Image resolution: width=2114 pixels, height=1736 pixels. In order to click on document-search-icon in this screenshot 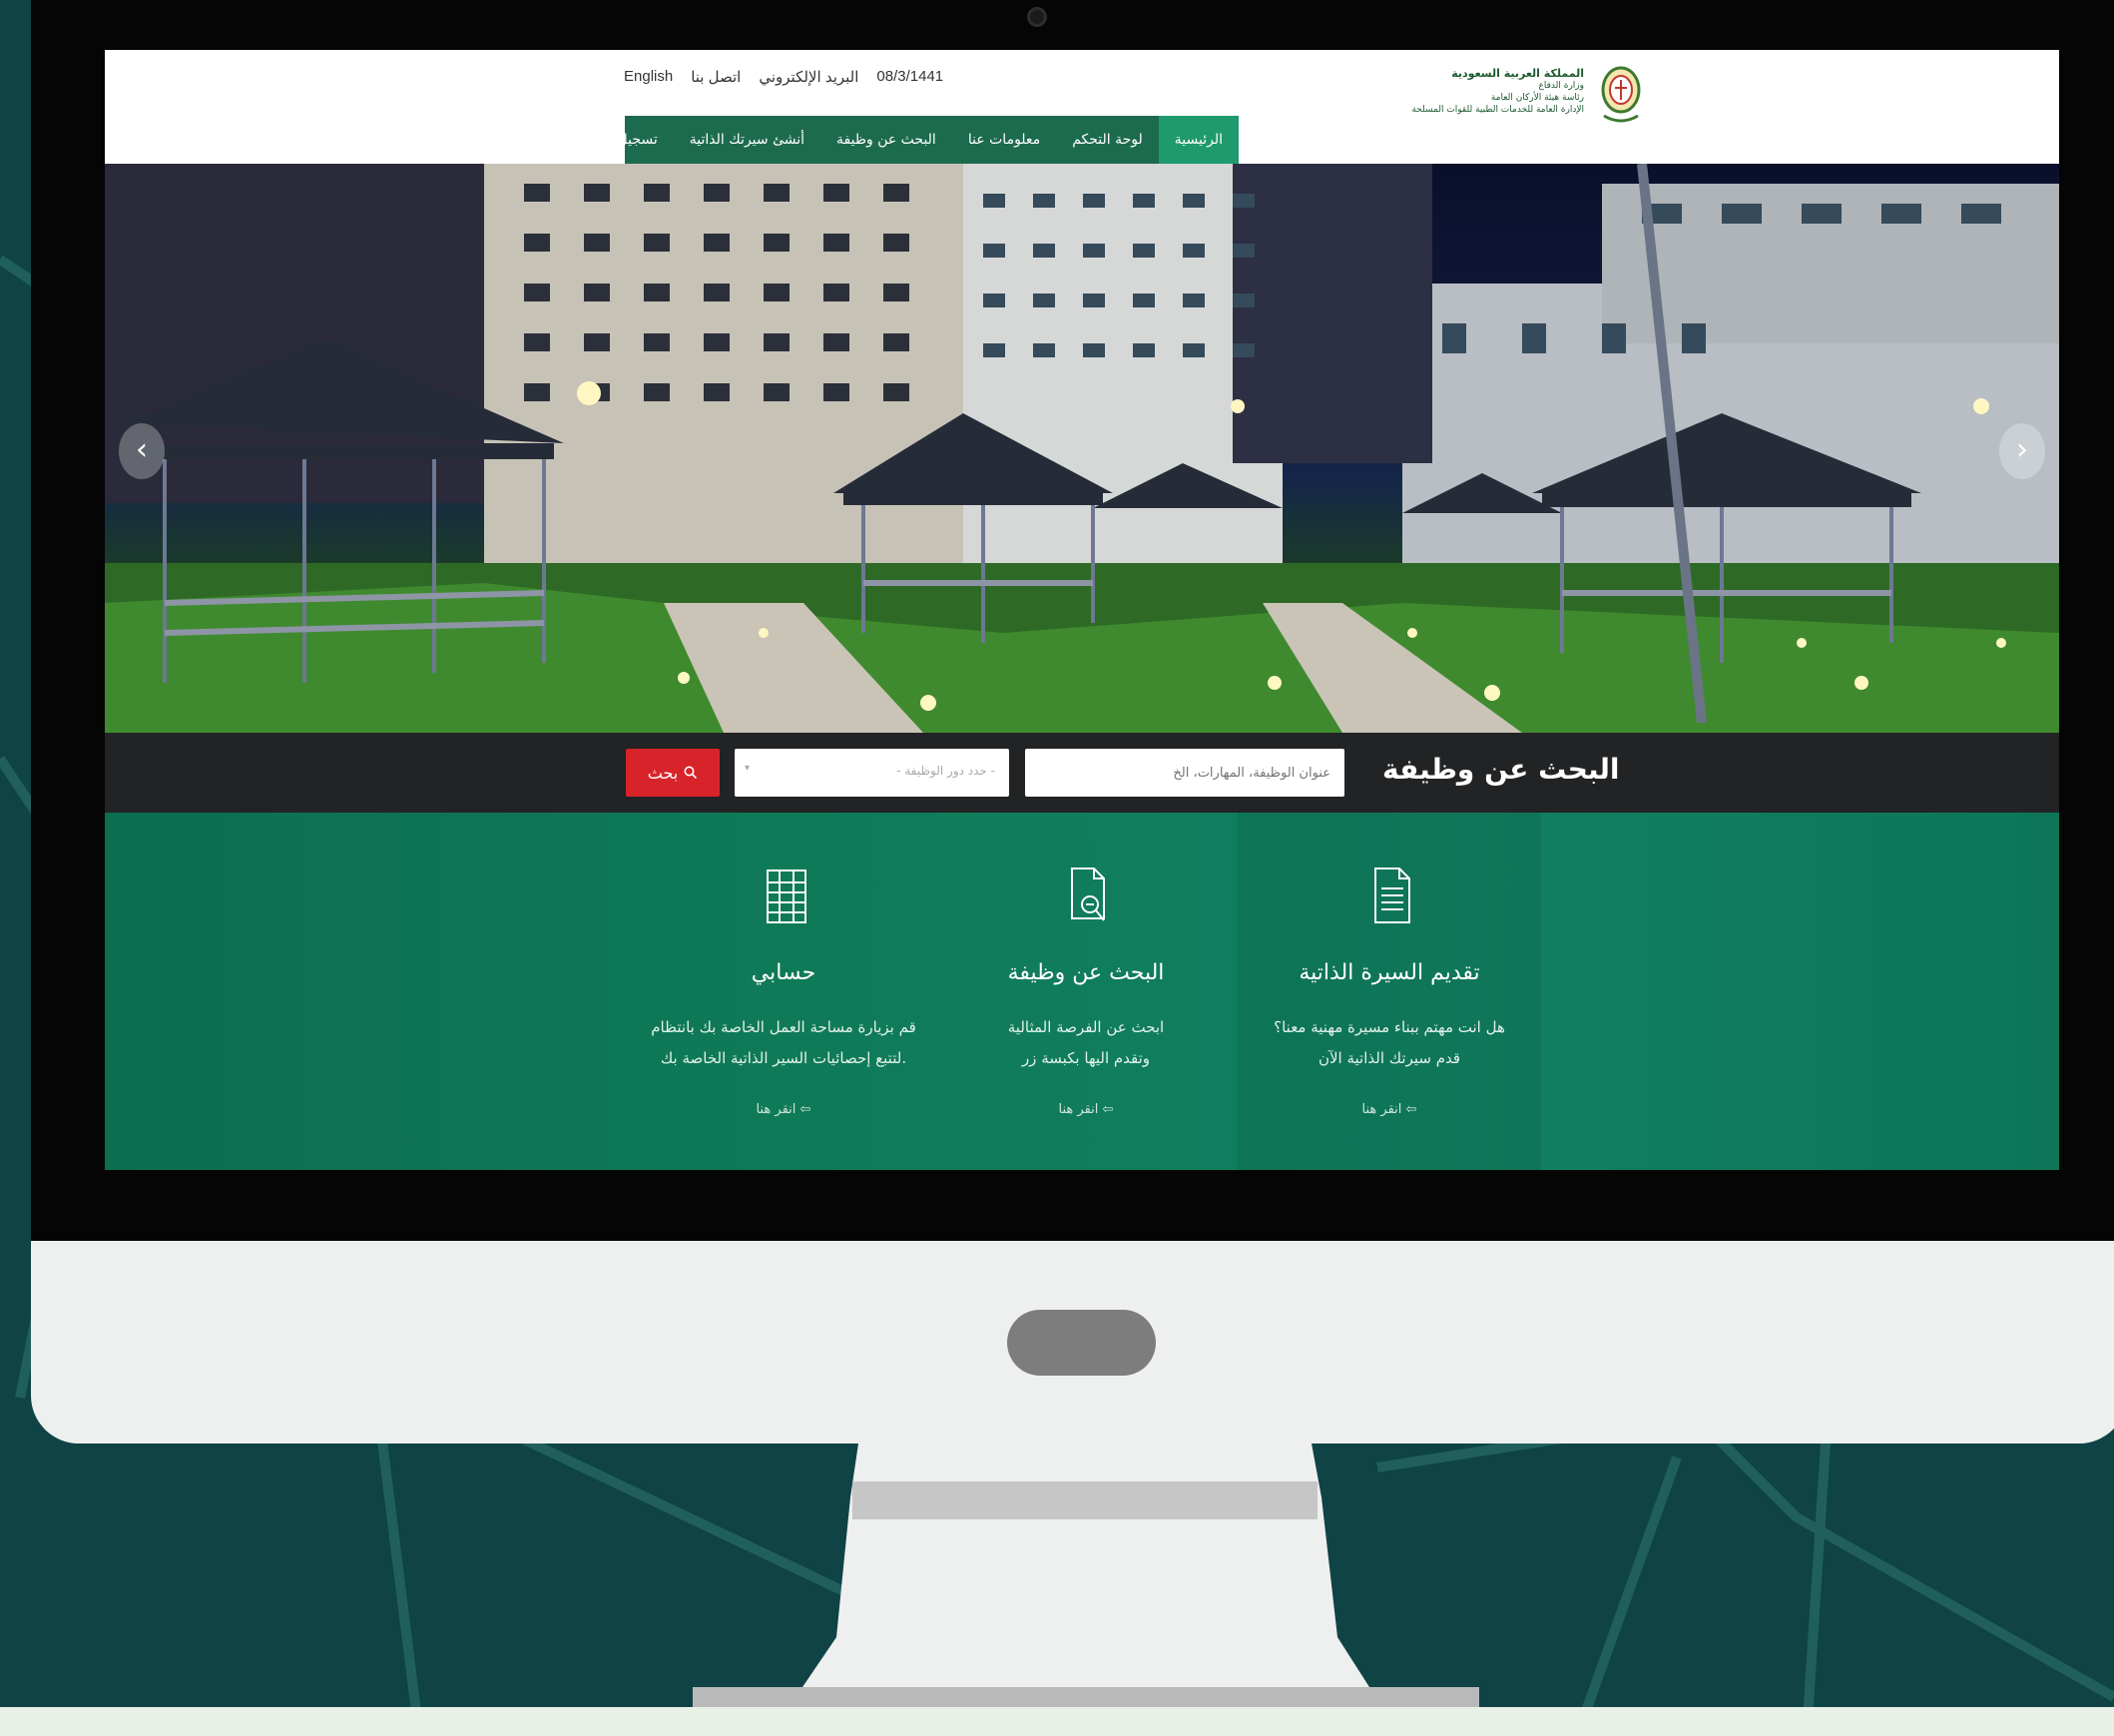, I will do `click(1088, 894)`.